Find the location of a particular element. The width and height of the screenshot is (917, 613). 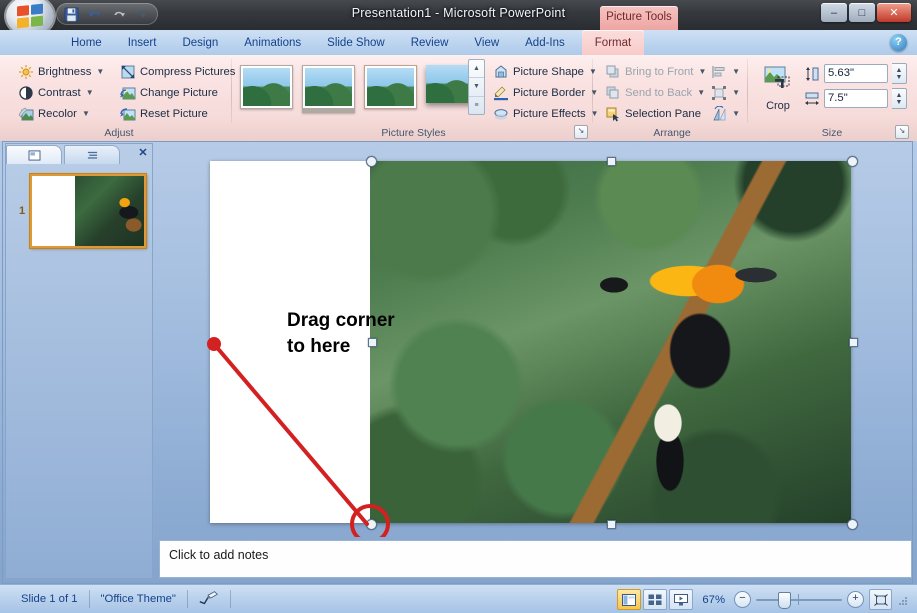

tab-insert: Insert is located at coordinates (142, 42).